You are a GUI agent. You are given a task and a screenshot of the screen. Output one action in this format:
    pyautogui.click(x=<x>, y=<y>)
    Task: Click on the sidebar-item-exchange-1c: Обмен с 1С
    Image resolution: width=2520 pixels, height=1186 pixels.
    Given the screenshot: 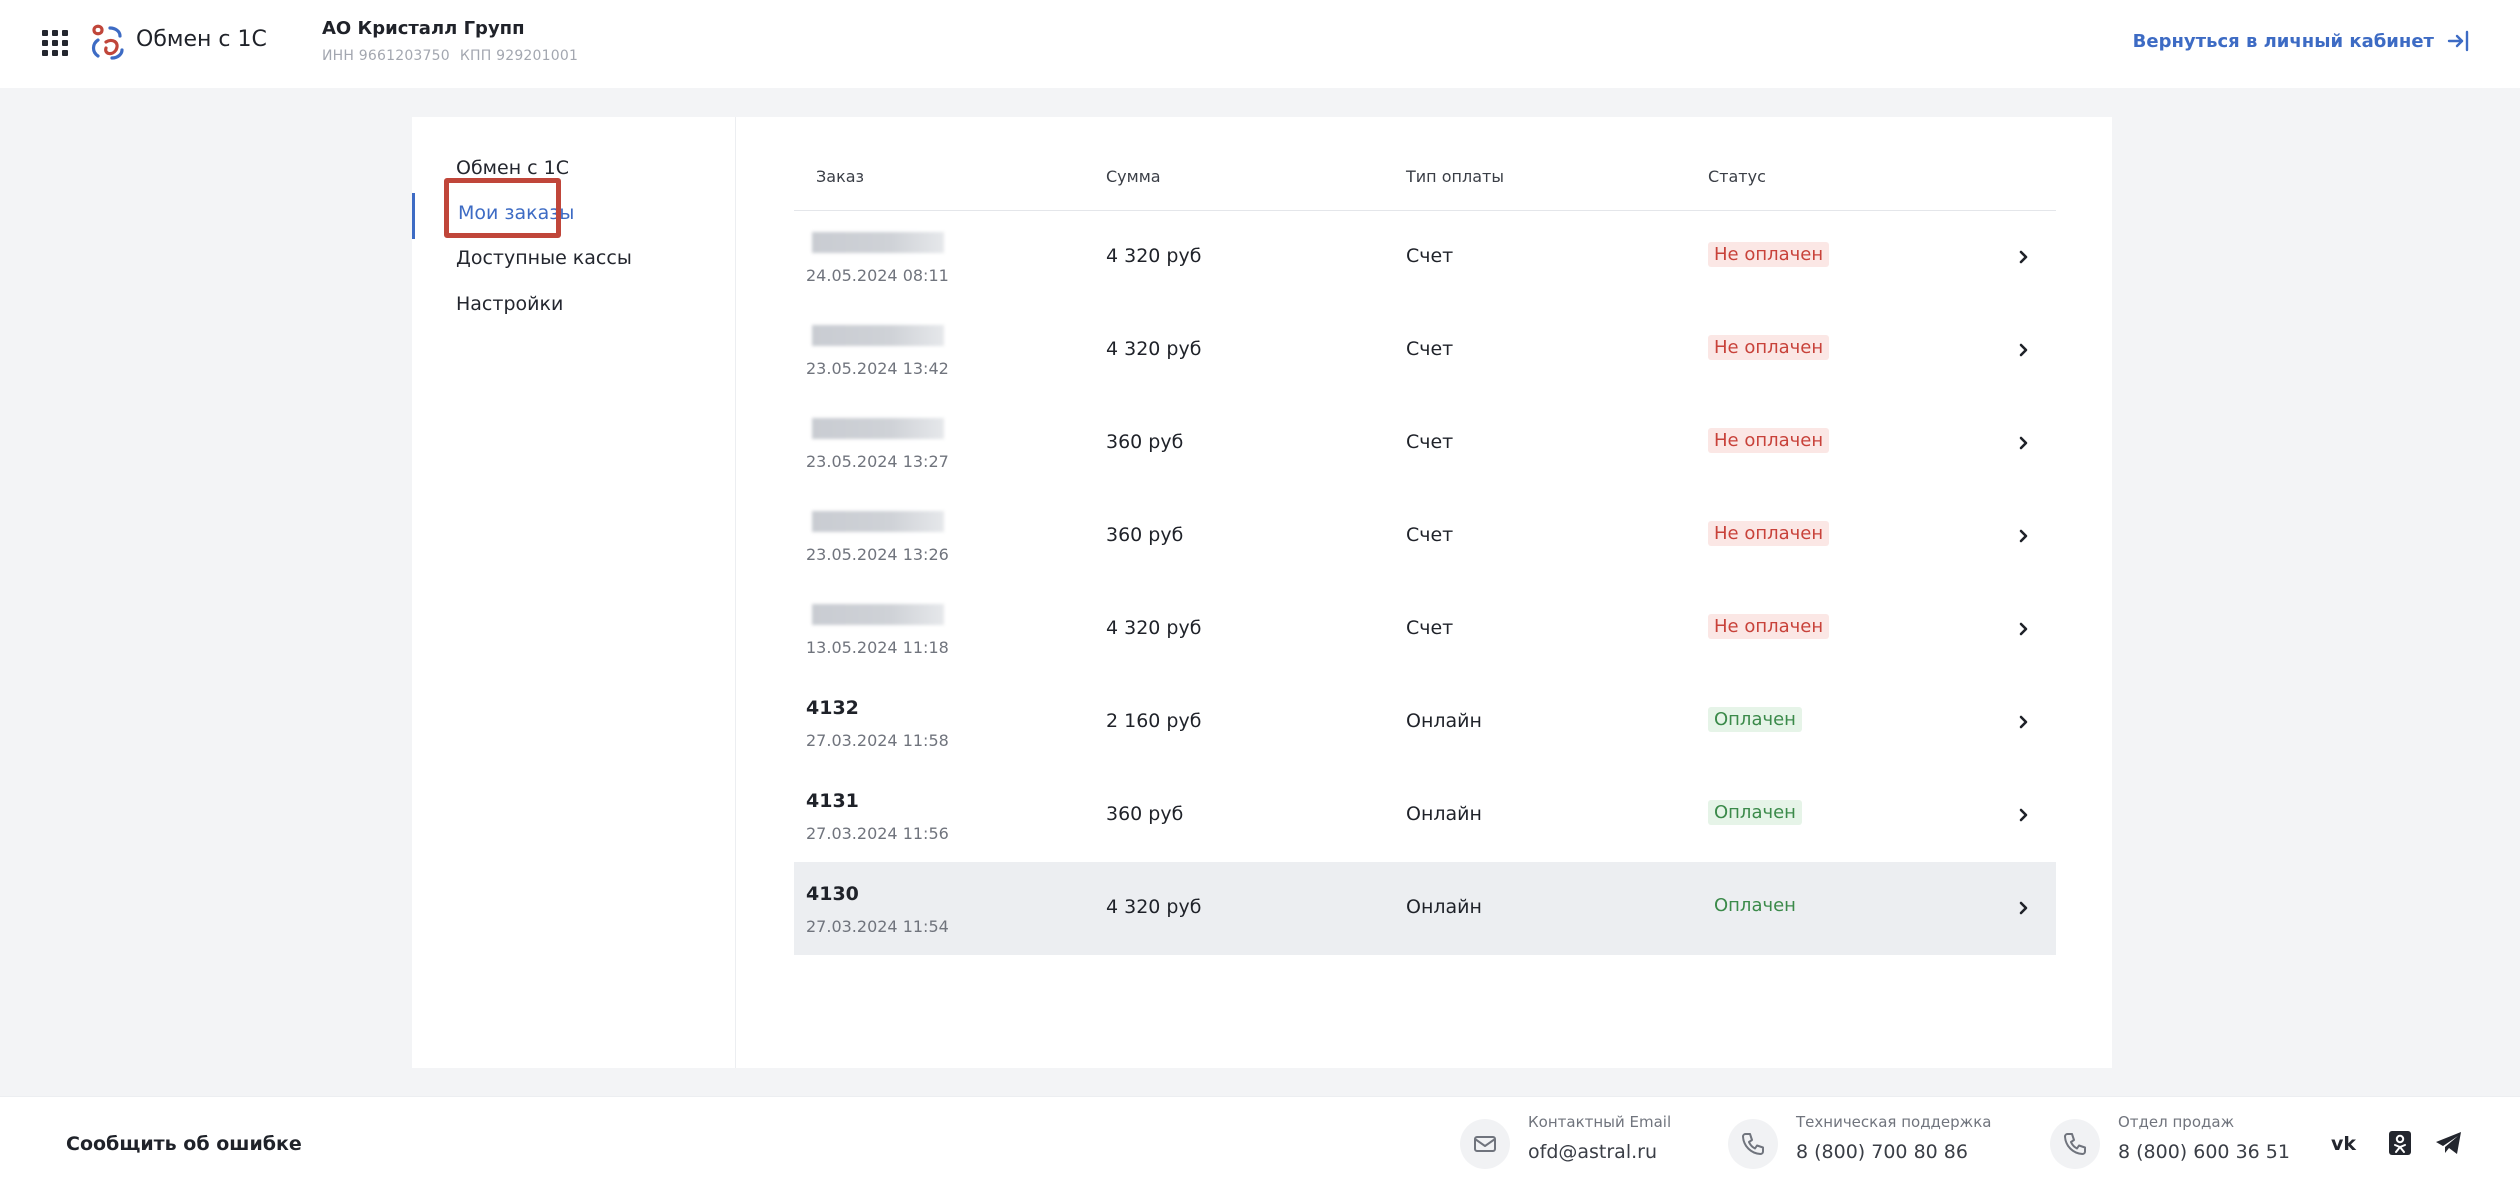 What is the action you would take?
    pyautogui.click(x=512, y=168)
    